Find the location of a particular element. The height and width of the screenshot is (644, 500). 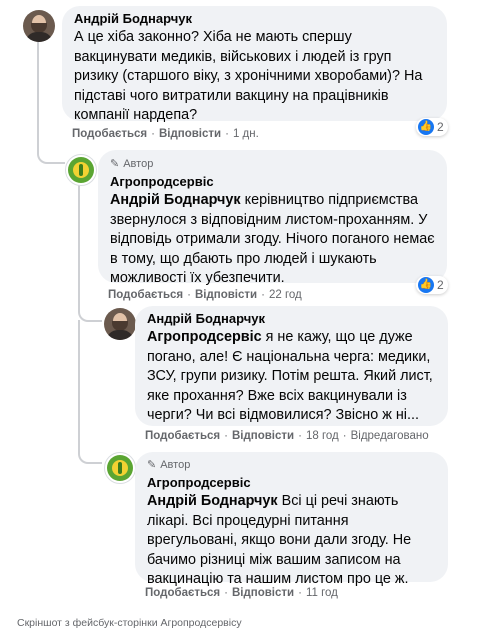

comment-actions: Подобається · Відповісти · 11 год is located at coordinates (241, 593).